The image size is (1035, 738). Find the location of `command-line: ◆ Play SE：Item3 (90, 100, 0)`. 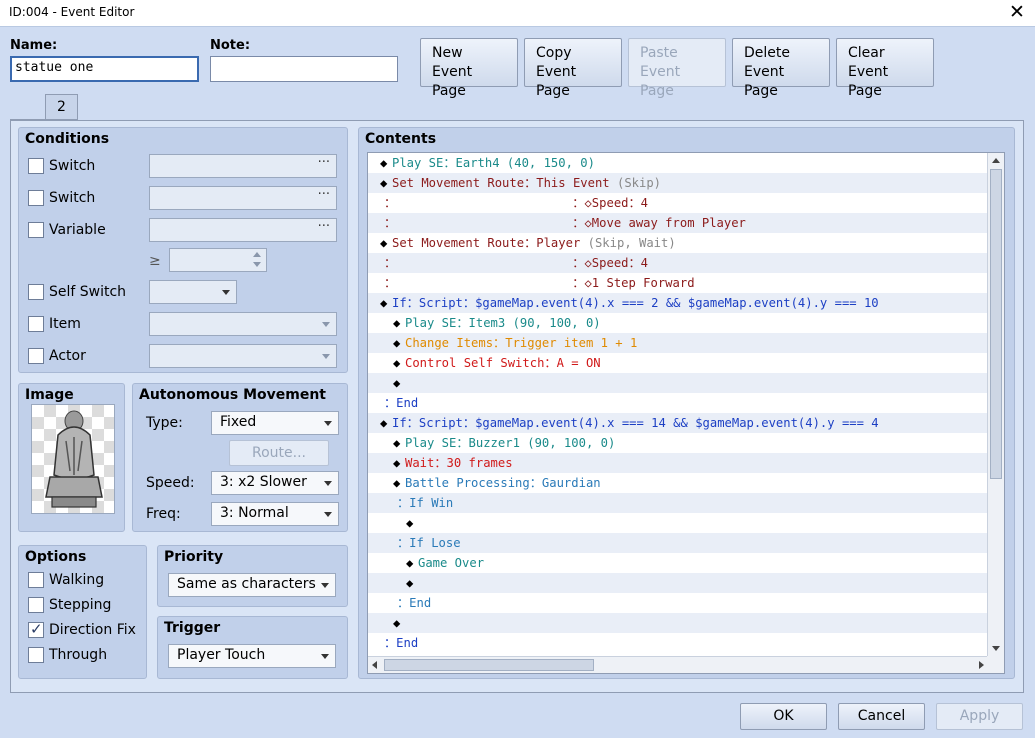

command-line: ◆ Play SE：Item3 (90, 100, 0) is located at coordinates (678, 323).